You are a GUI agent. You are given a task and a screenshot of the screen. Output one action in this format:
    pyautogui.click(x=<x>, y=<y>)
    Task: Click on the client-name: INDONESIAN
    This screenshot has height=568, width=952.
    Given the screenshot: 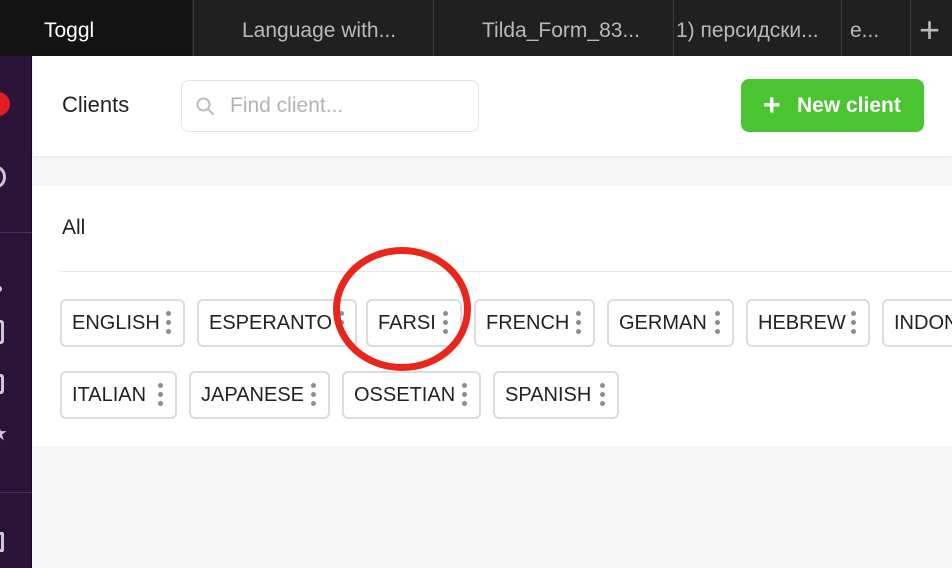 What is the action you would take?
    pyautogui.click(x=923, y=323)
    